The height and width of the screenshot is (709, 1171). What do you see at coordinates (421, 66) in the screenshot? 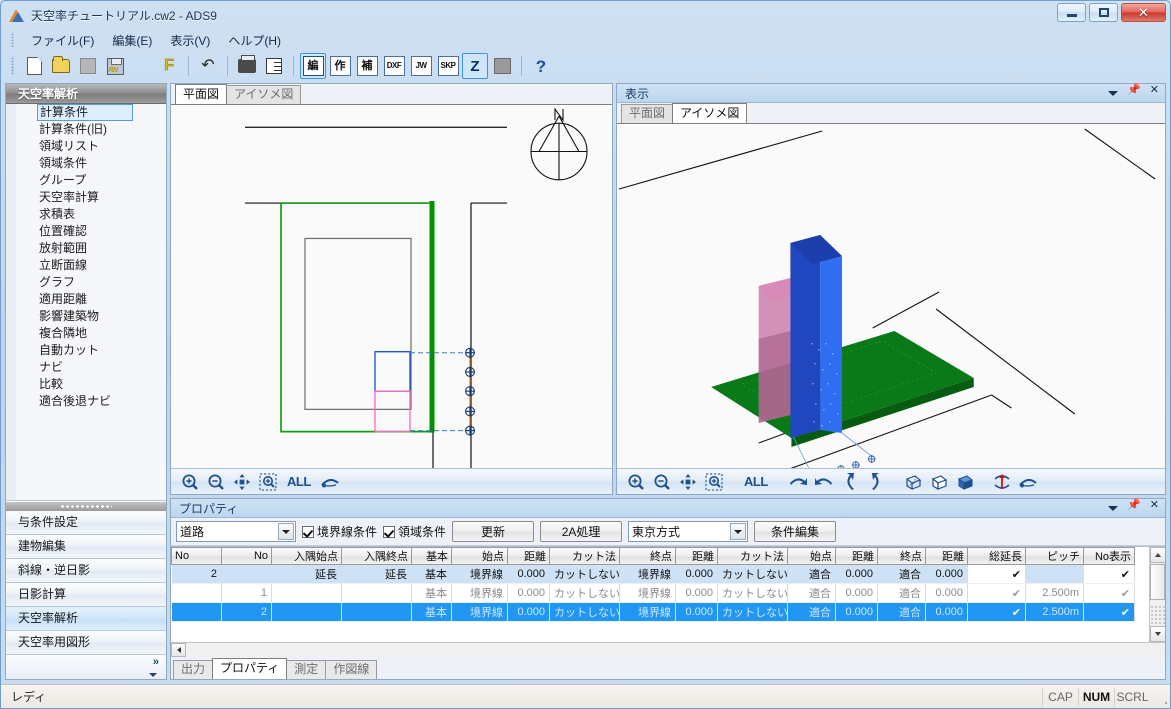
I see `export-jw-button: JW` at bounding box center [421, 66].